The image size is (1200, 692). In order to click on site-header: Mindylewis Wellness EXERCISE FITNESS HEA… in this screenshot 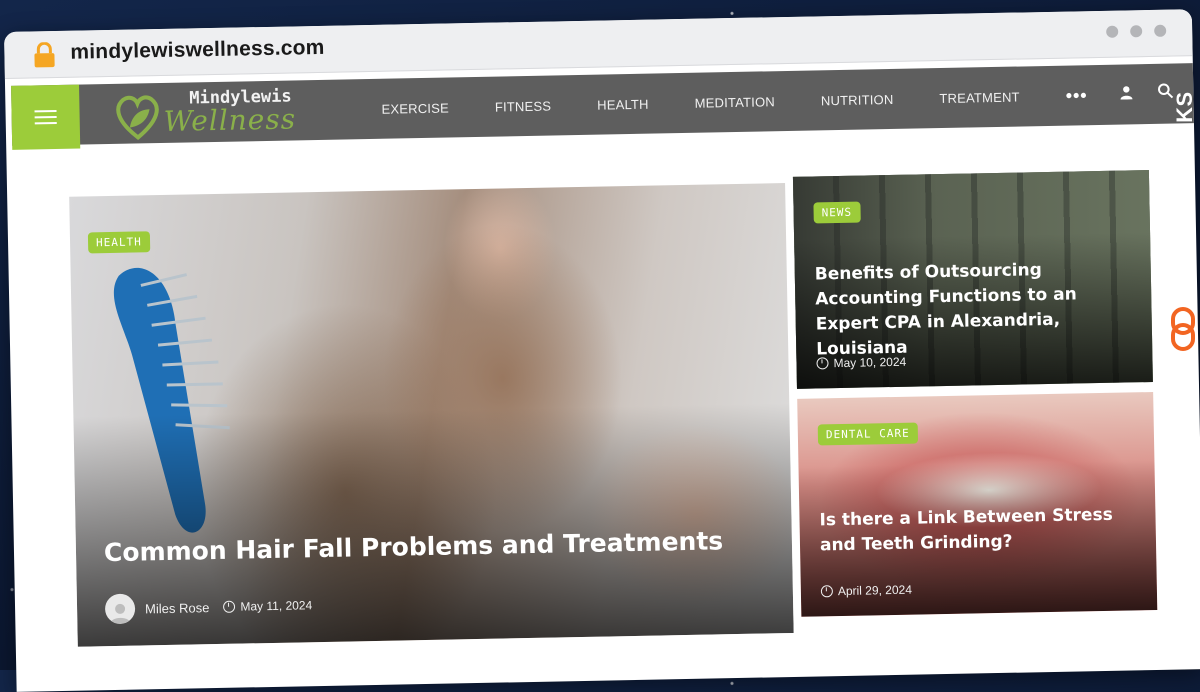, I will do `click(602, 106)`.